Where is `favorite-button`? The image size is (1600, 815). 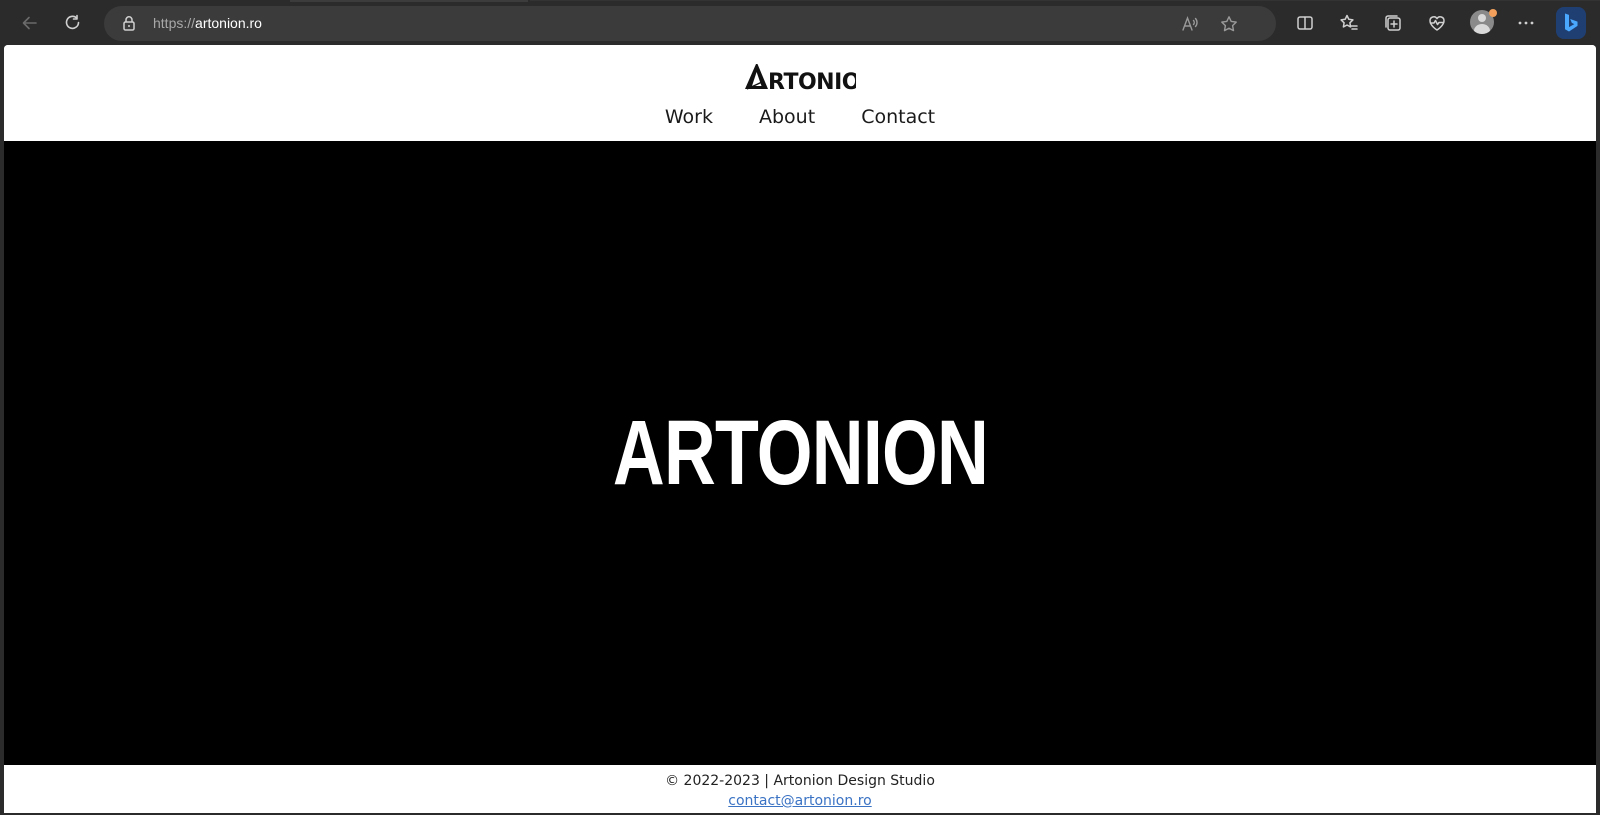
favorite-button is located at coordinates (1229, 24).